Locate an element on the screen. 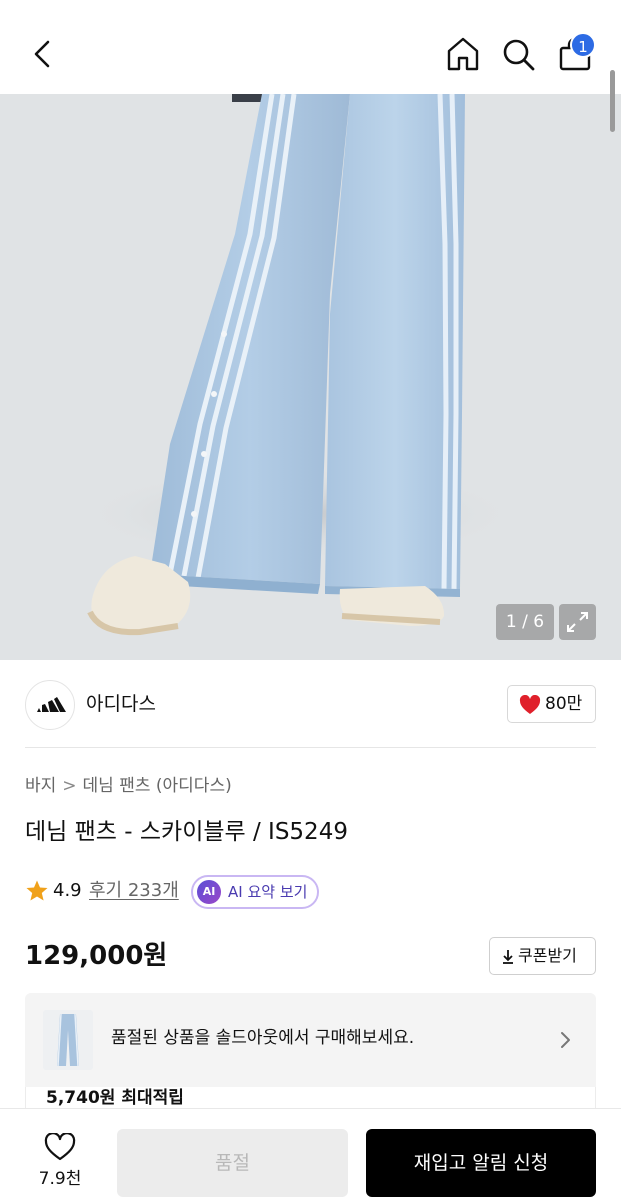  search-icon is located at coordinates (519, 55).